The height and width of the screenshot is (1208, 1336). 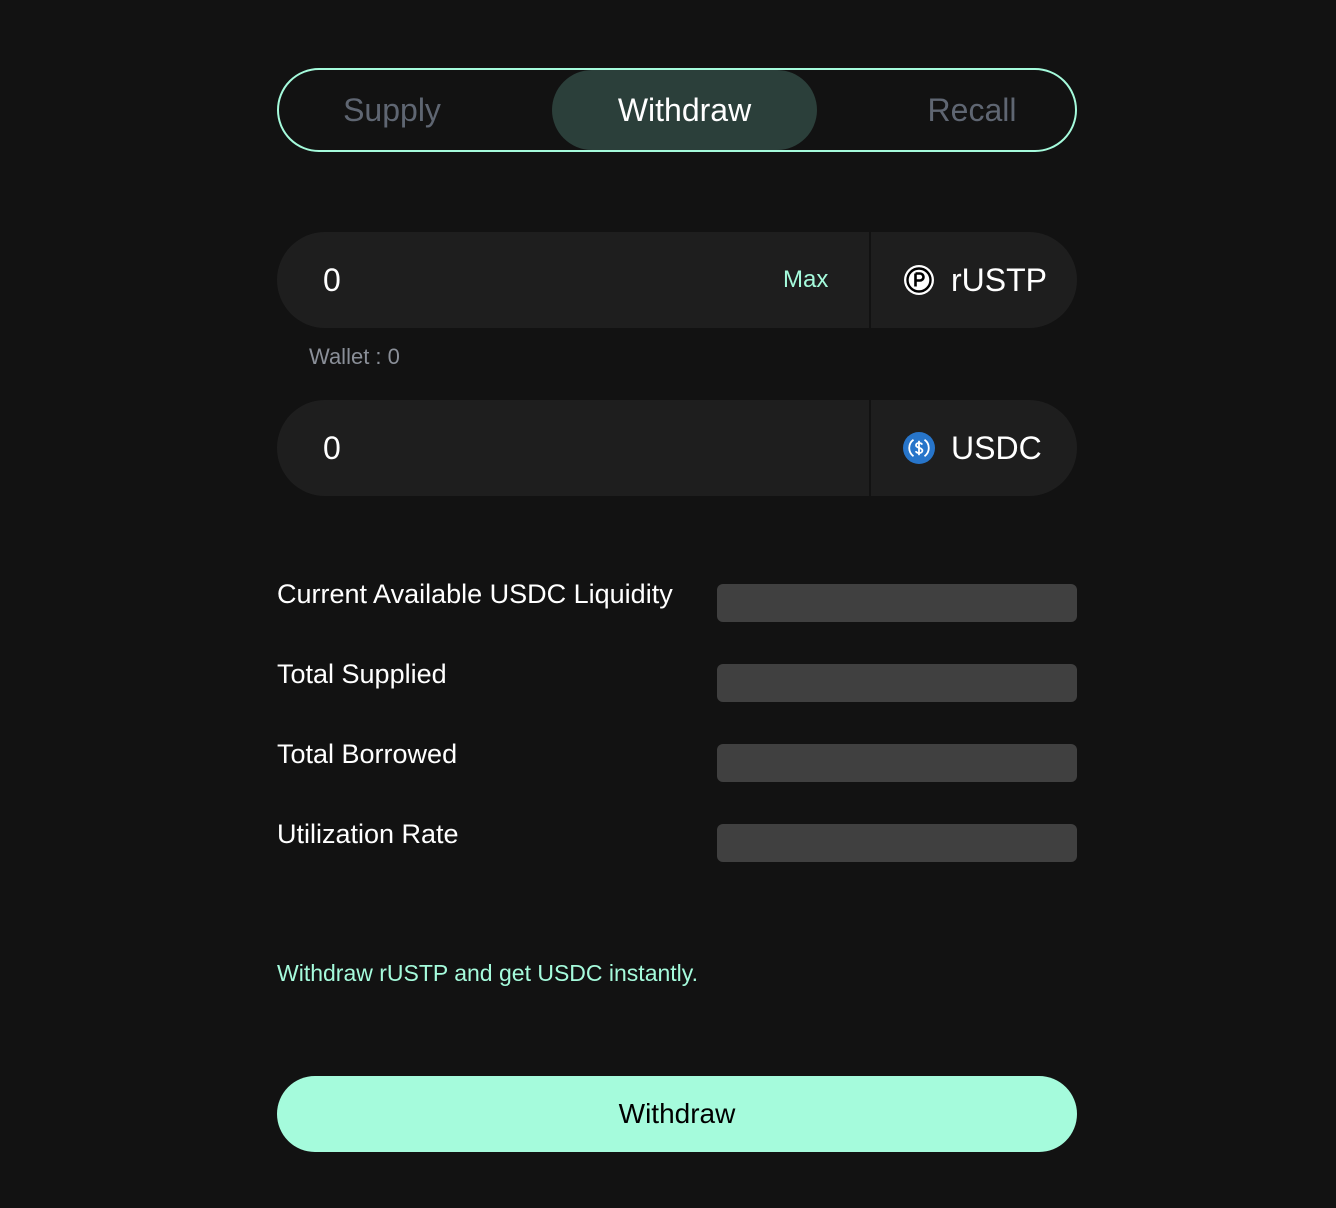 I want to click on usdc-token-selector: USDC, so click(x=972, y=448).